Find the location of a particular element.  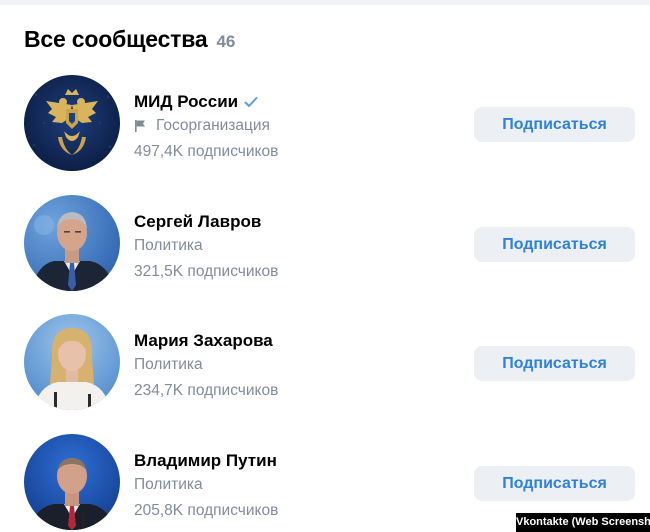

community-category: Госорганизация is located at coordinates (213, 125).